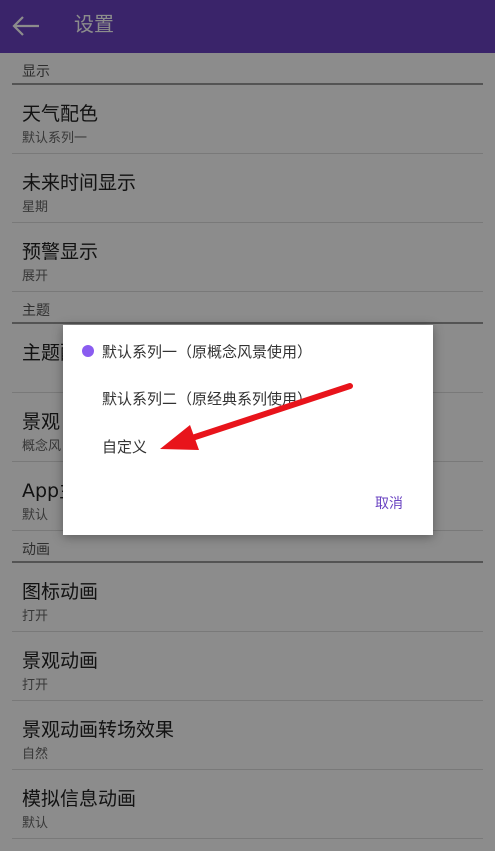 The height and width of the screenshot is (851, 495). What do you see at coordinates (248, 446) in the screenshot?
I see `option-custom: 自定义` at bounding box center [248, 446].